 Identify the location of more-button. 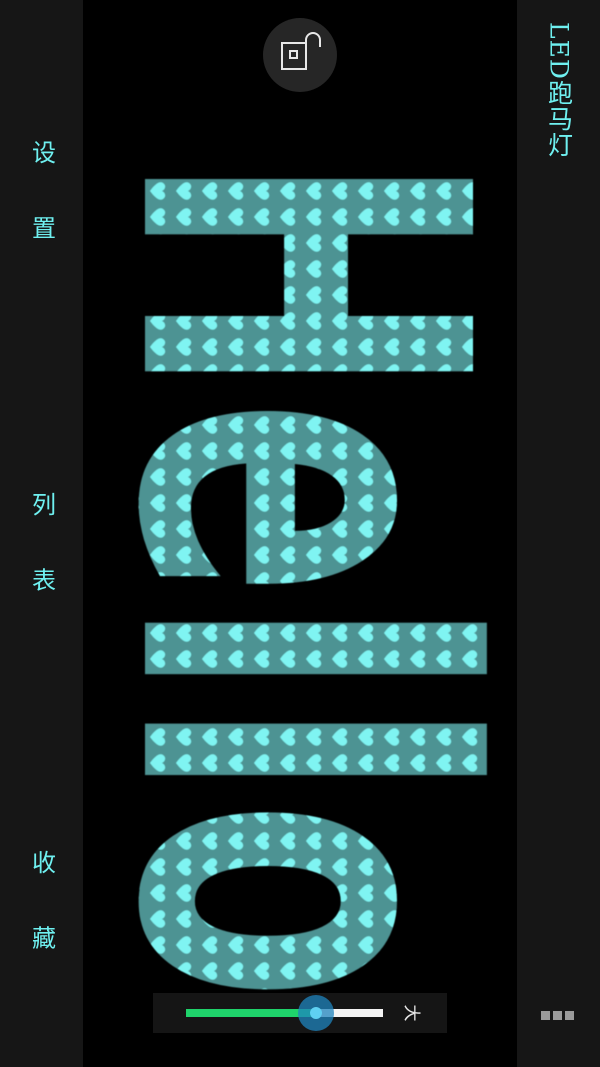
(558, 1017).